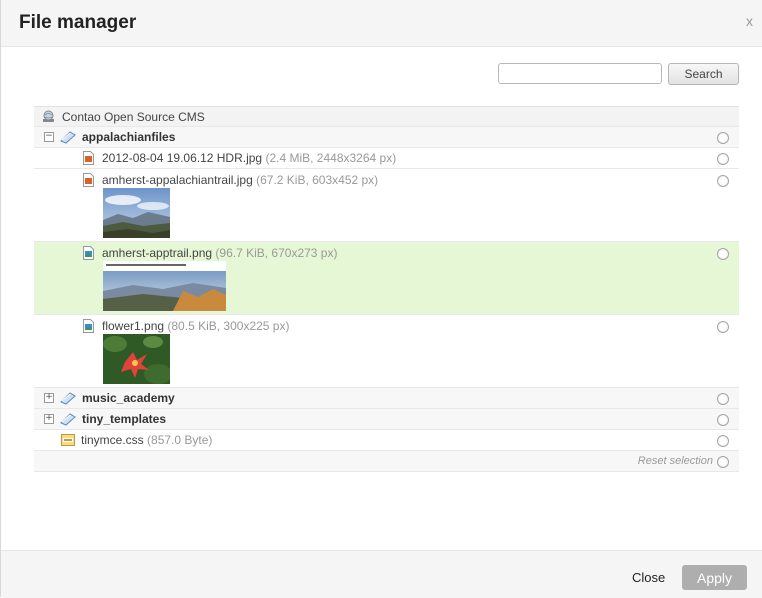 The height and width of the screenshot is (598, 762). Describe the element at coordinates (78, 22) in the screenshot. I see `dialog-title: File manager` at that location.